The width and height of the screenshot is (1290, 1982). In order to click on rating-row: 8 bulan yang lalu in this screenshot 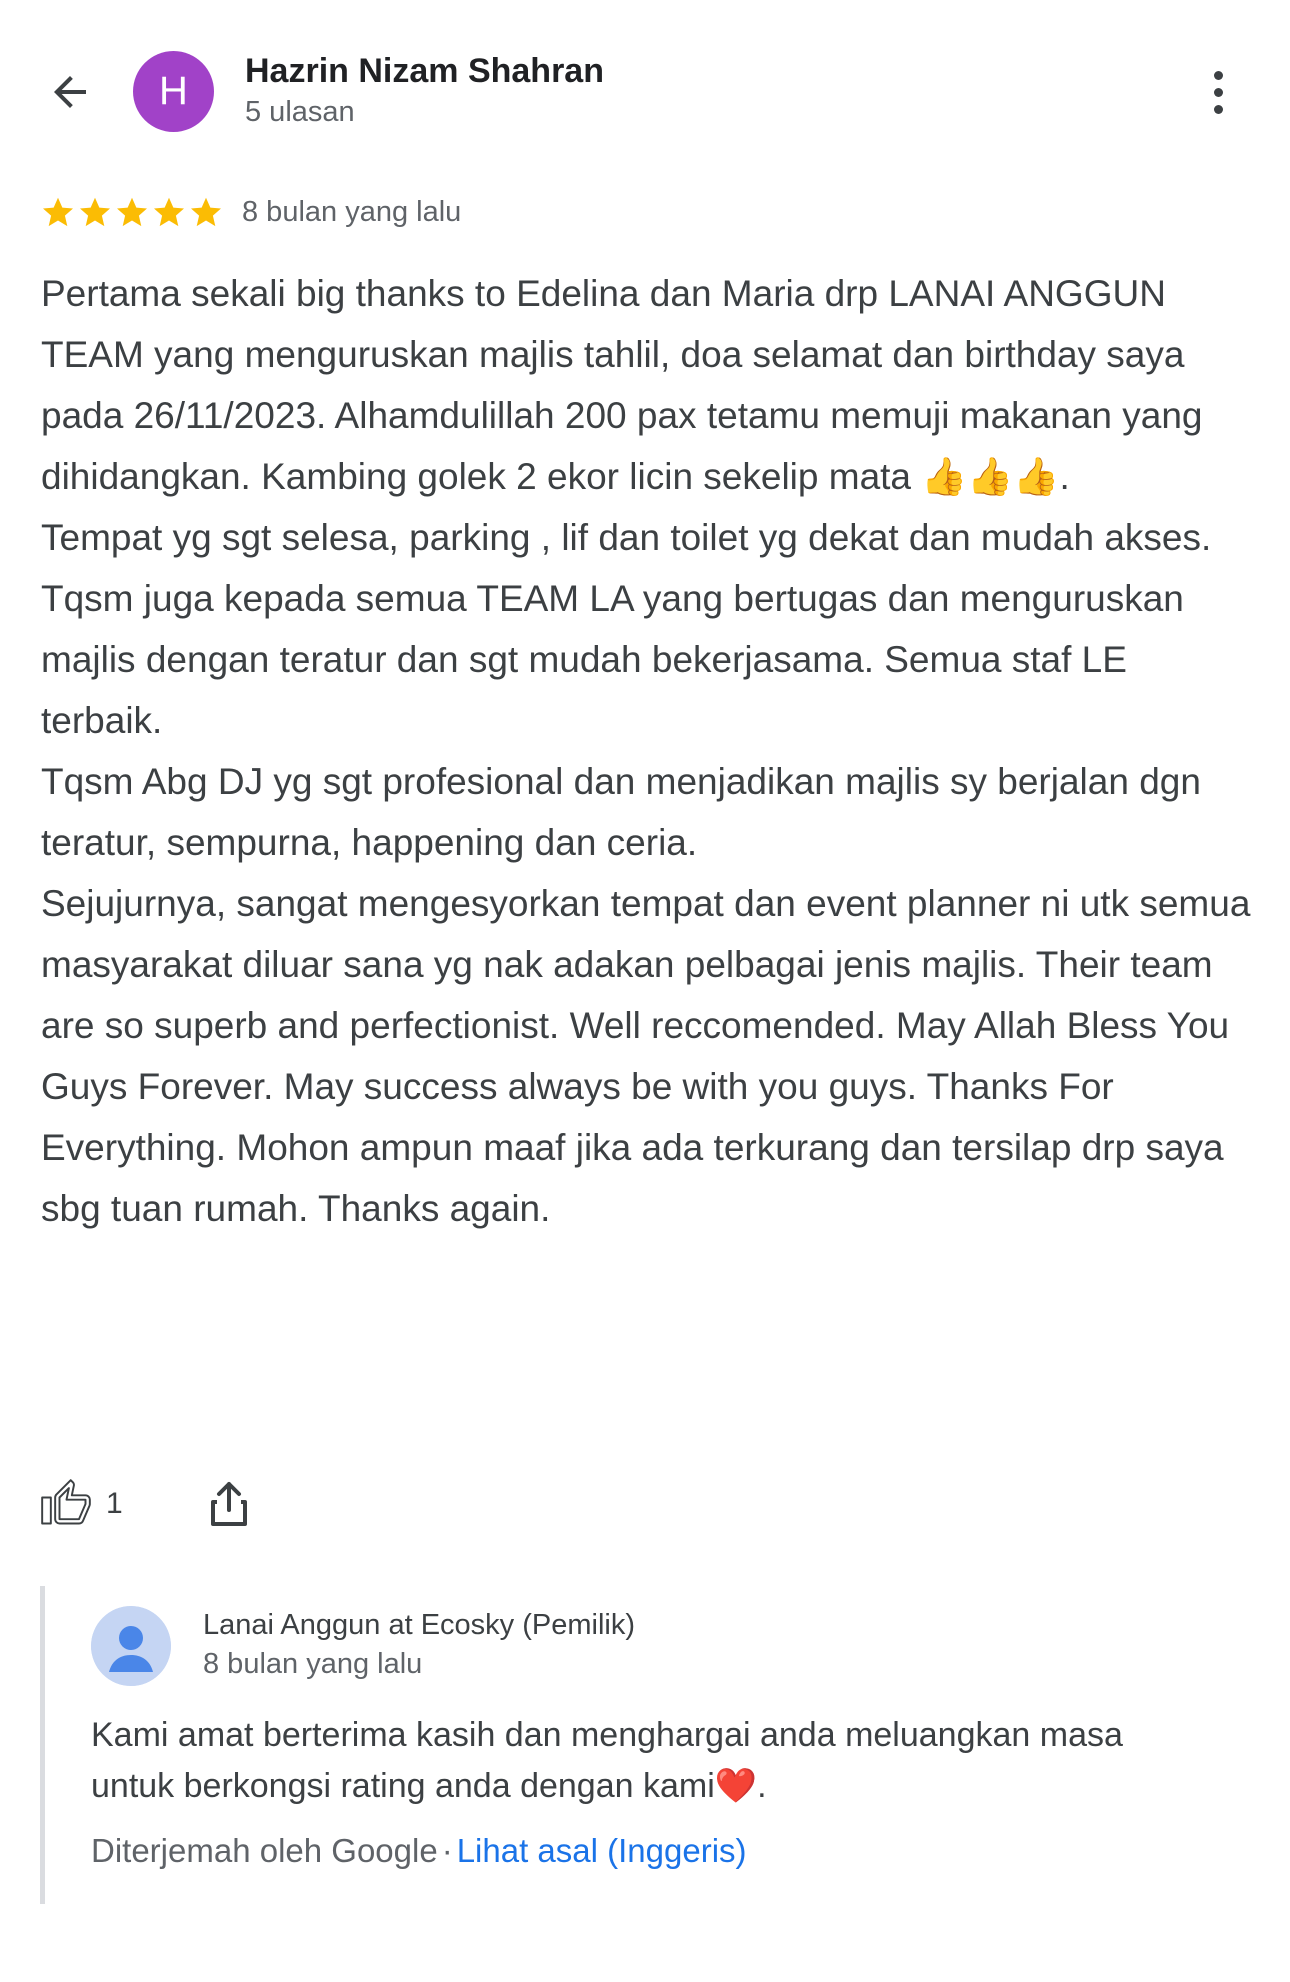, I will do `click(250, 212)`.